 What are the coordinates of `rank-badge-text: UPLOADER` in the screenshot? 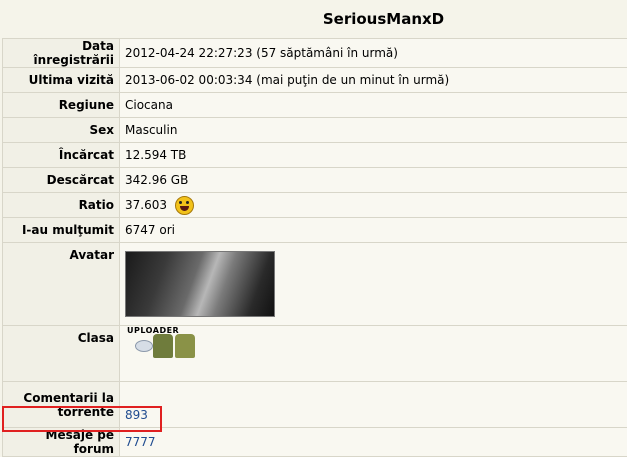 It's located at (153, 330).